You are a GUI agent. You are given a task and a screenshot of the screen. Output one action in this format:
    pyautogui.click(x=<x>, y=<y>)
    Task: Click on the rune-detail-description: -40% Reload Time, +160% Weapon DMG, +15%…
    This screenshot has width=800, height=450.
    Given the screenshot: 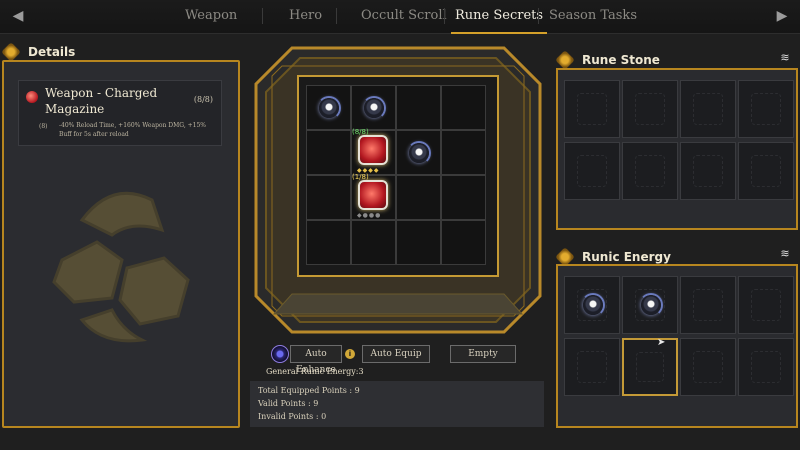 What is the action you would take?
    pyautogui.click(x=132, y=130)
    